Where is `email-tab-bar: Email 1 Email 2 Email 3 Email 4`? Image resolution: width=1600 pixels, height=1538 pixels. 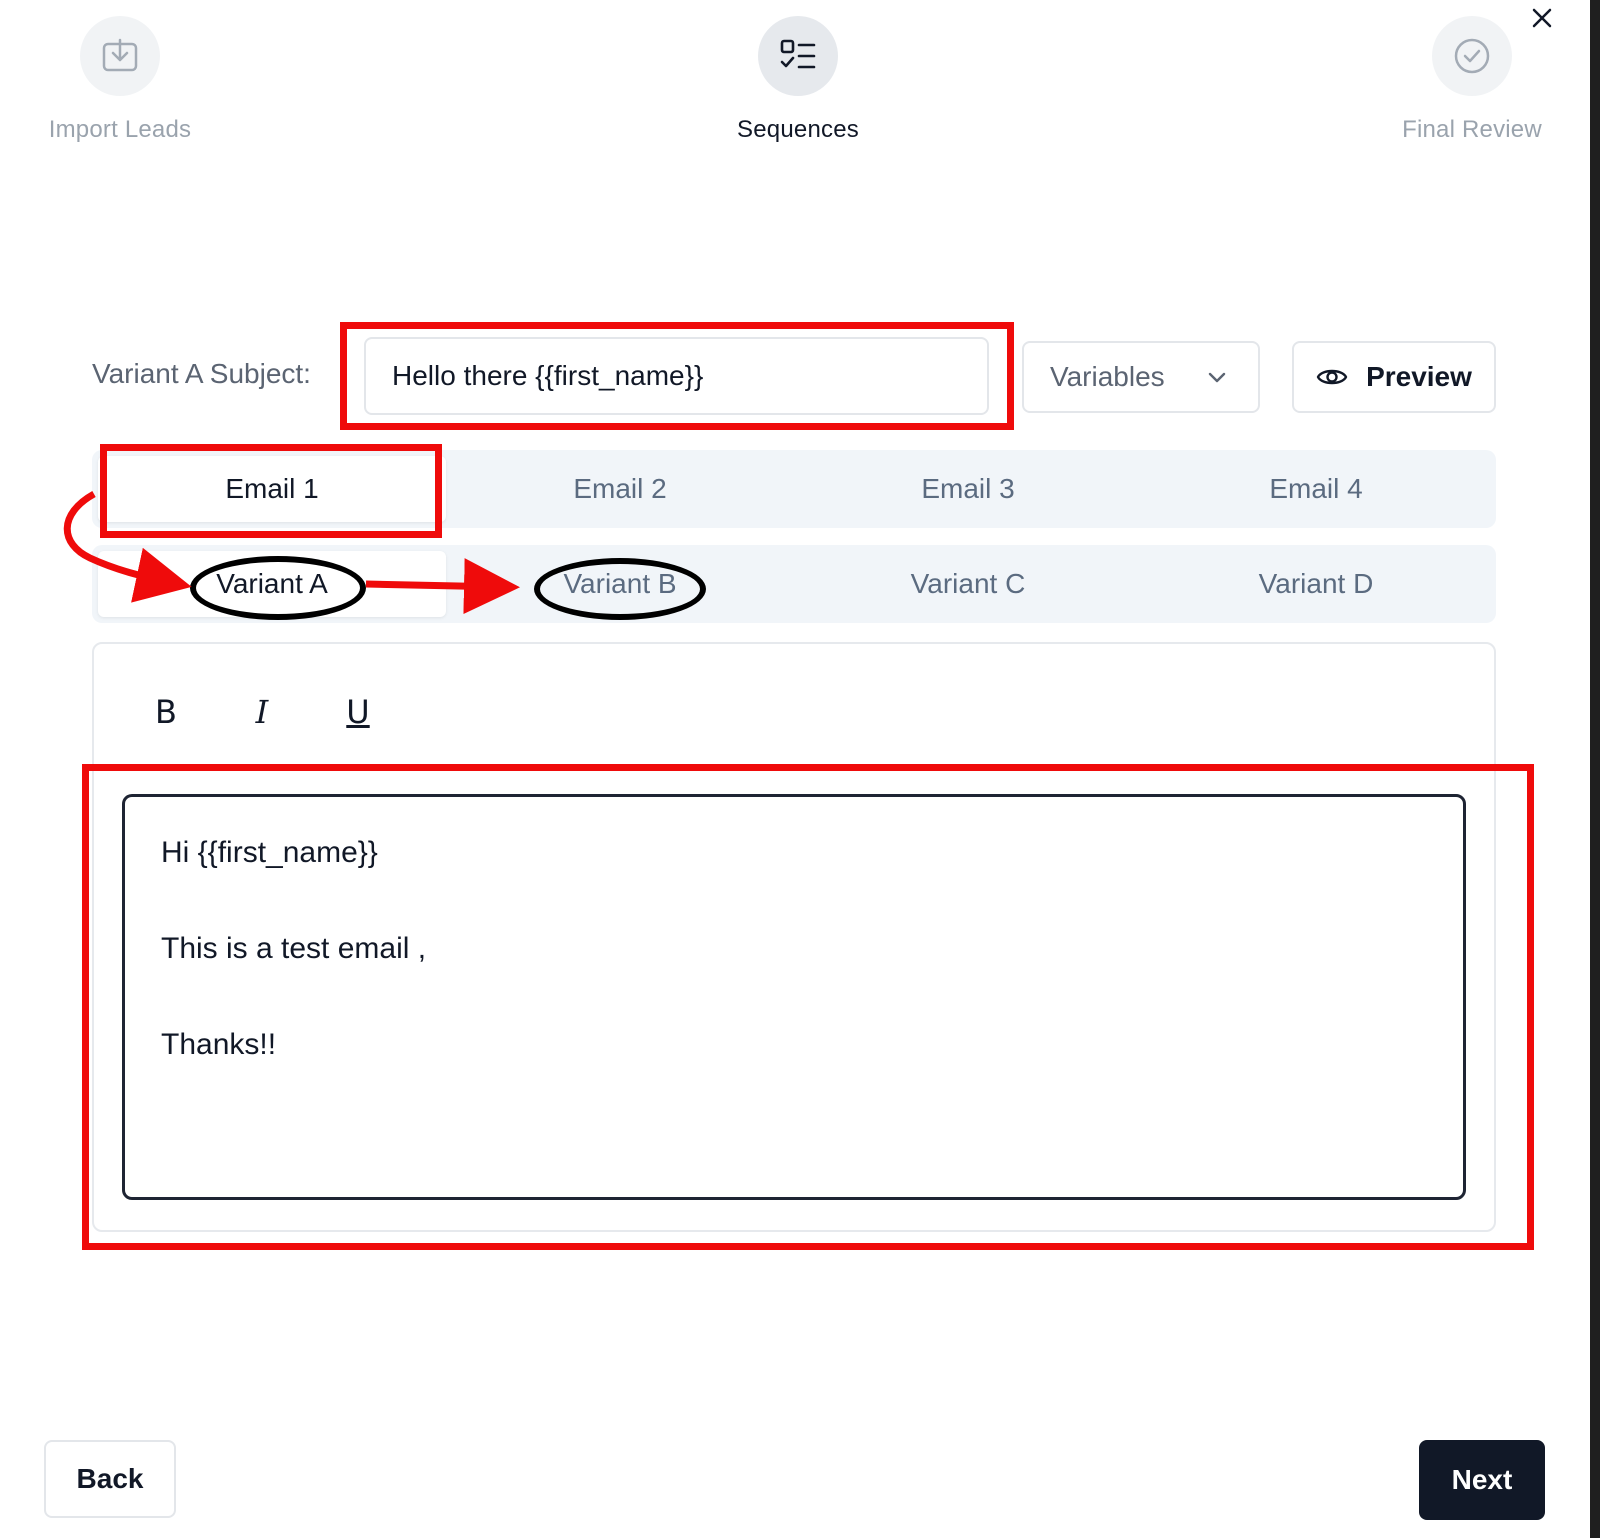
email-tab-bar: Email 1 Email 2 Email 3 Email 4 is located at coordinates (794, 489).